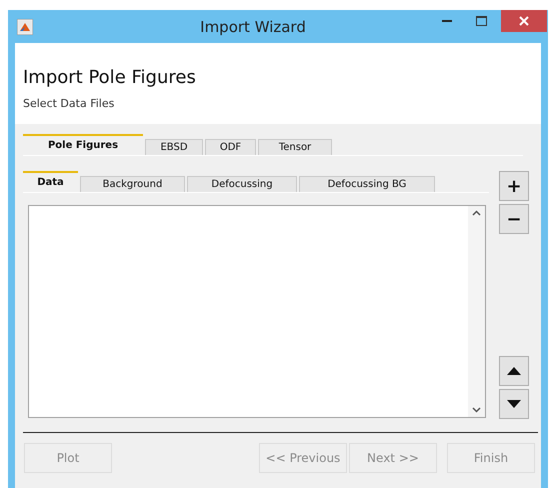  Describe the element at coordinates (514, 219) in the screenshot. I see `remove-button: −` at that location.